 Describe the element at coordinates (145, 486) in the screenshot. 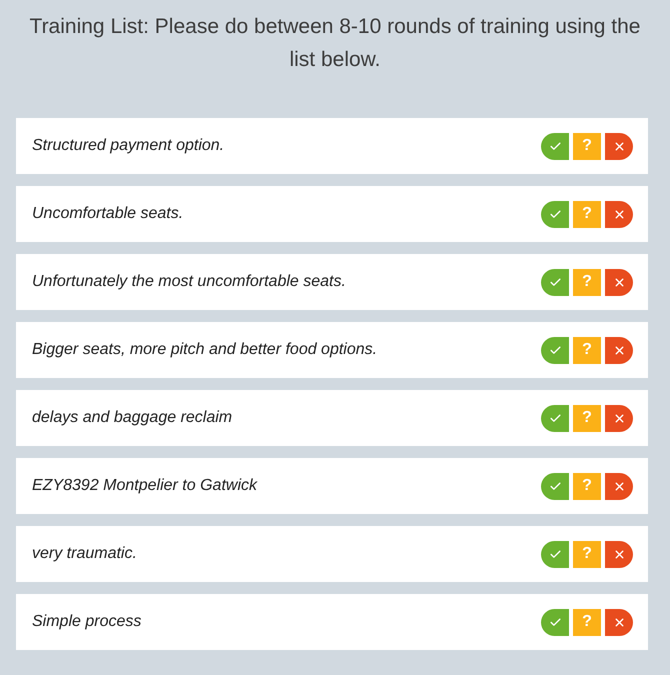

I see `item-text: EZY8392 Montpelier to Gatwick` at that location.